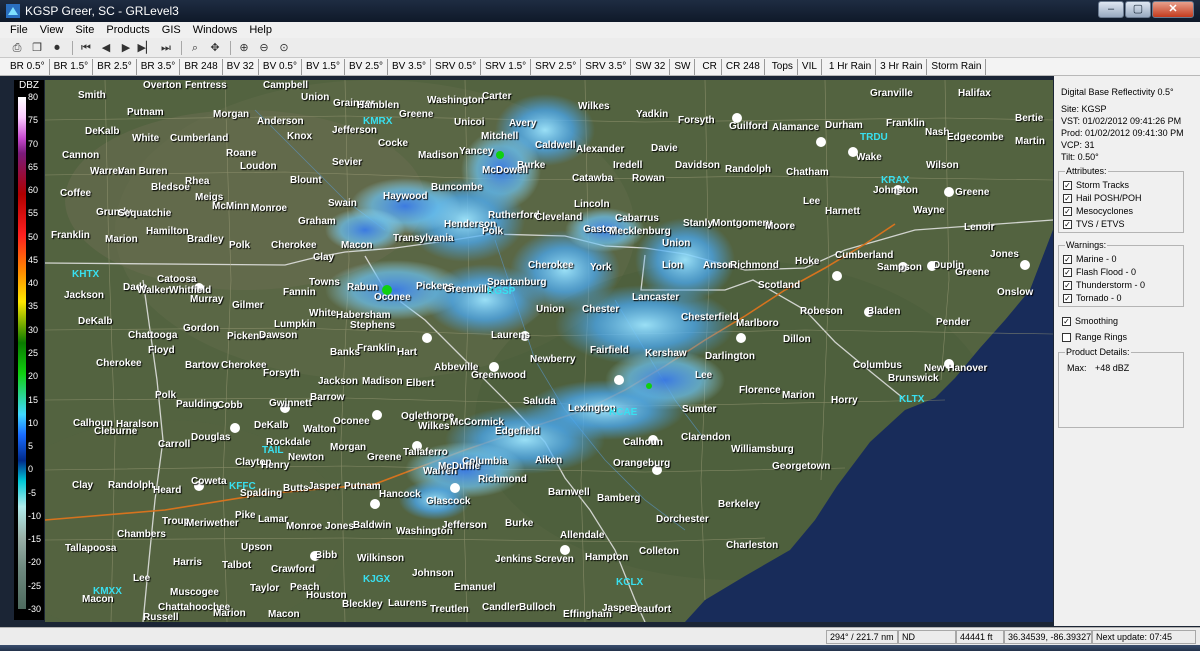 The image size is (1200, 651). I want to click on county-label: Treutlen, so click(449, 609).